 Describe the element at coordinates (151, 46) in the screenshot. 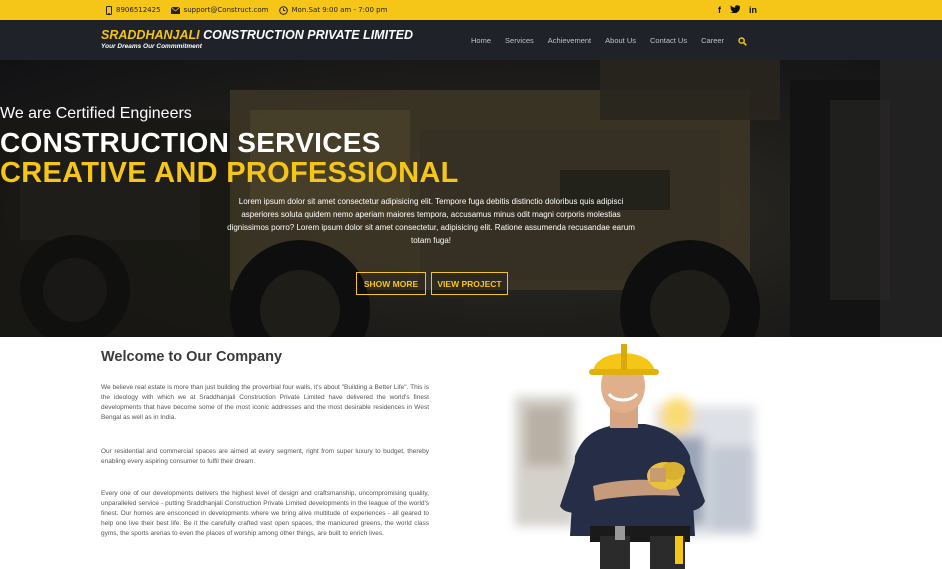

I see `company-tagline: Your Dreams Our Commmitment` at that location.